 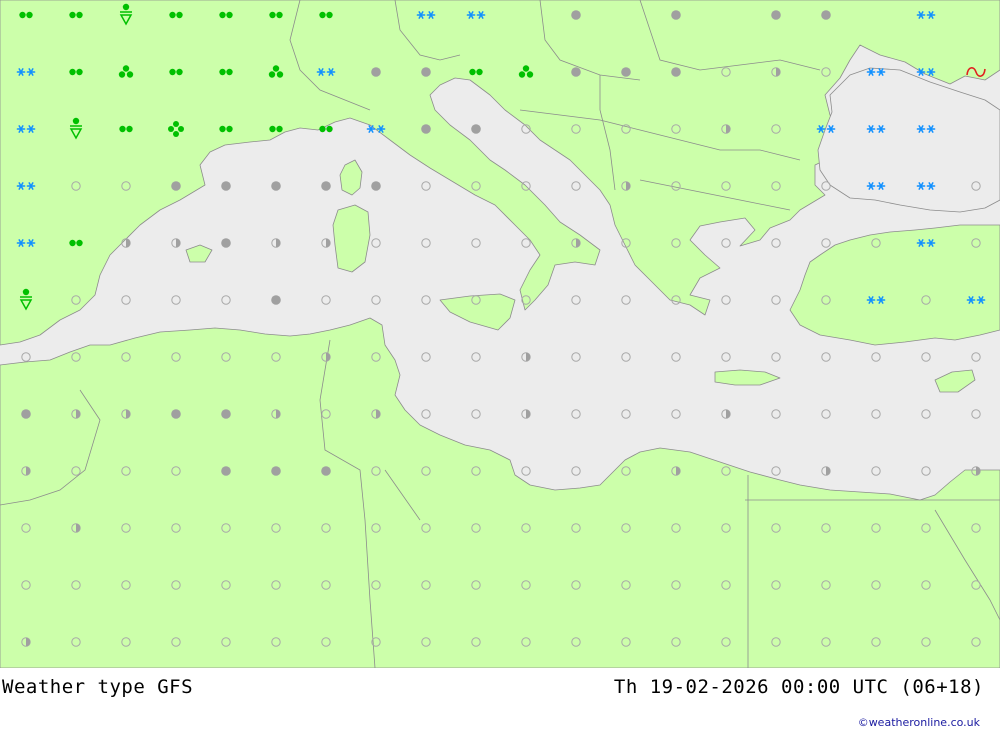 I want to click on sardinia, so click(x=351, y=238).